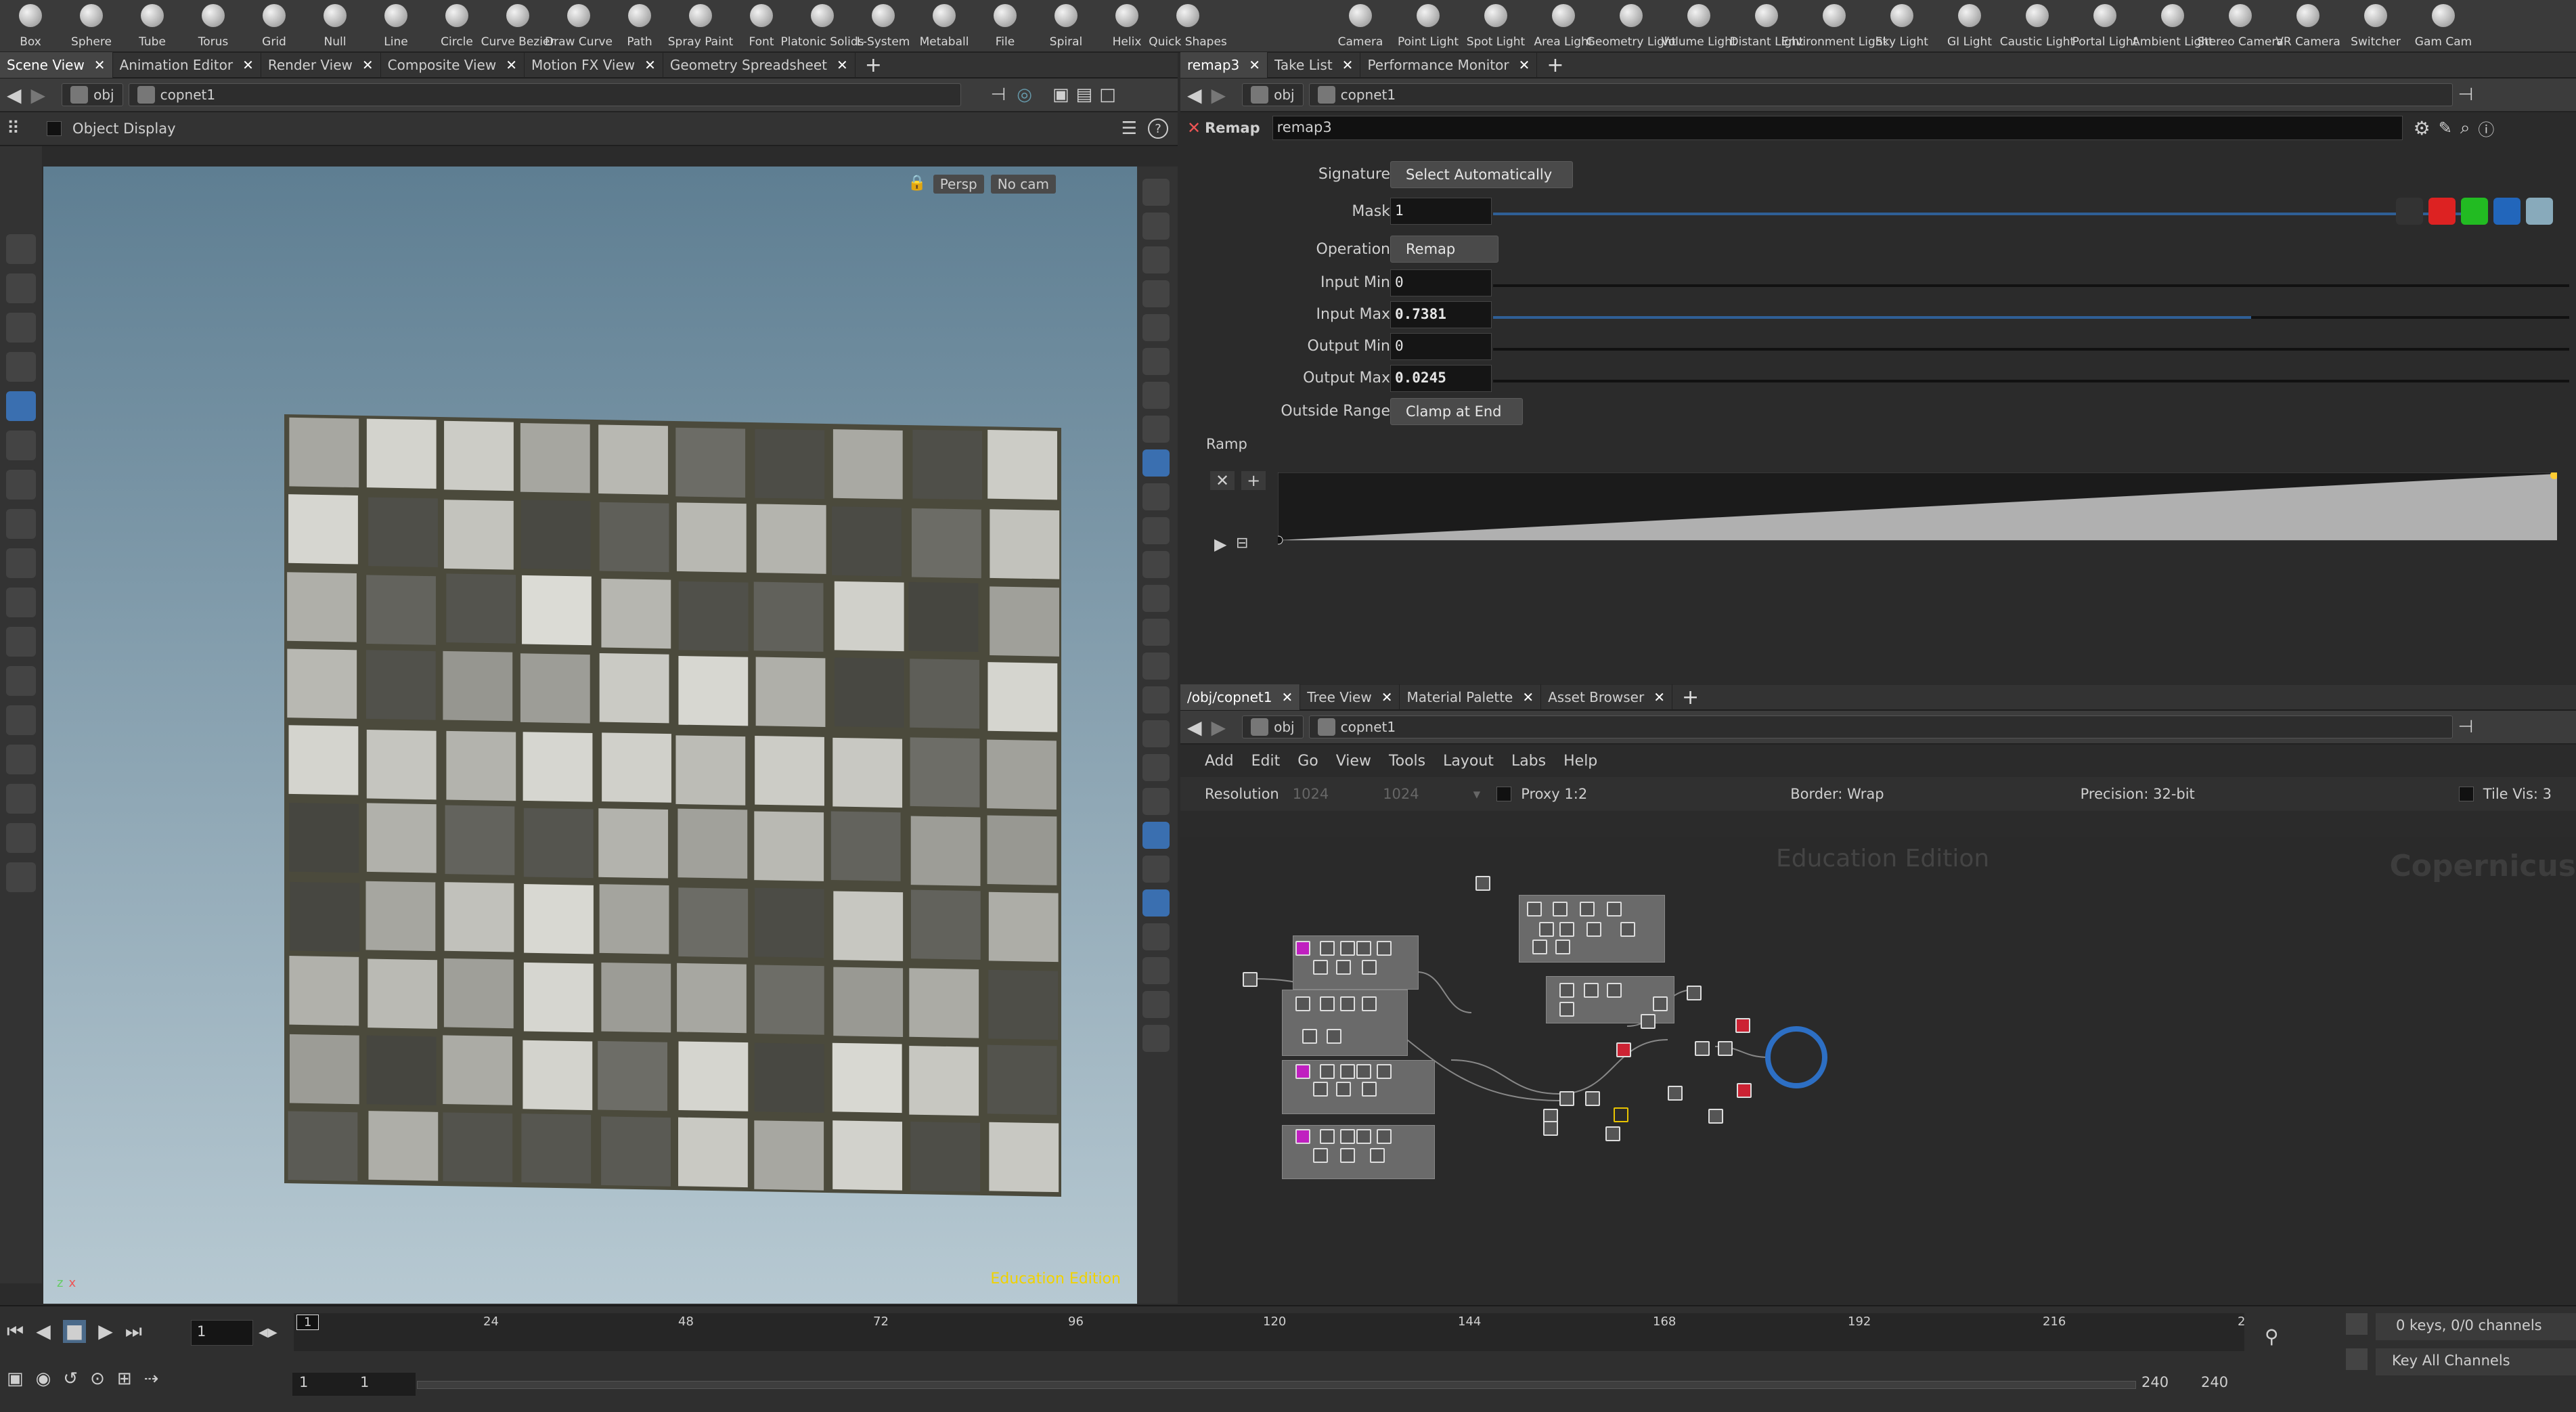  What do you see at coordinates (1224, 65) in the screenshot?
I see `param-tab-0: remap3 ✕` at bounding box center [1224, 65].